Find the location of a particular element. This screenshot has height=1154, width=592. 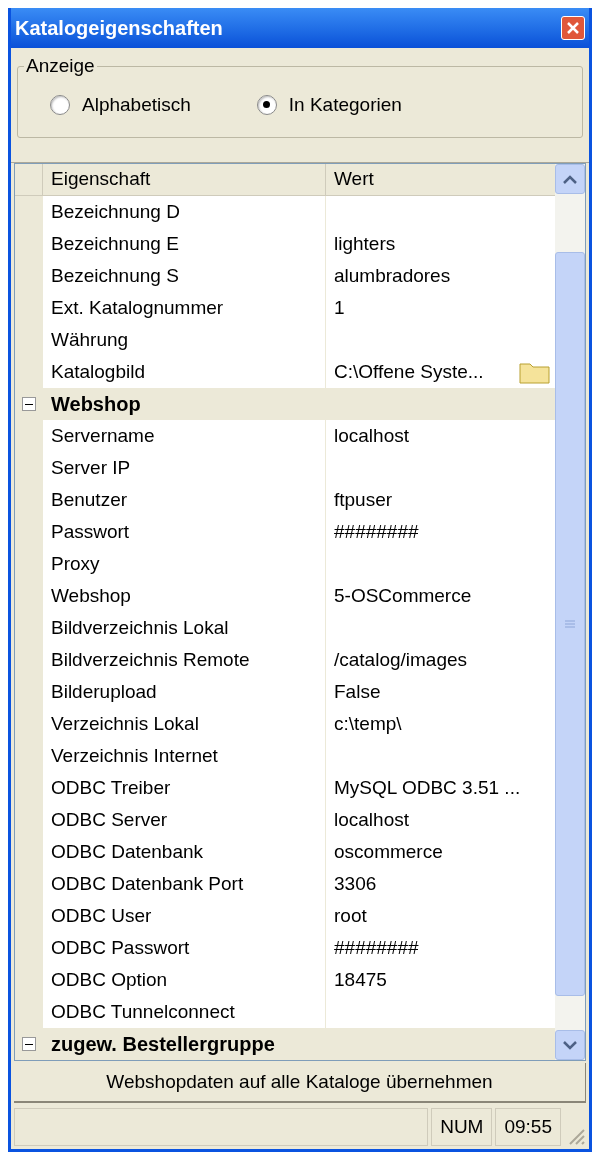

value-cell: 3306 is located at coordinates (440, 884).